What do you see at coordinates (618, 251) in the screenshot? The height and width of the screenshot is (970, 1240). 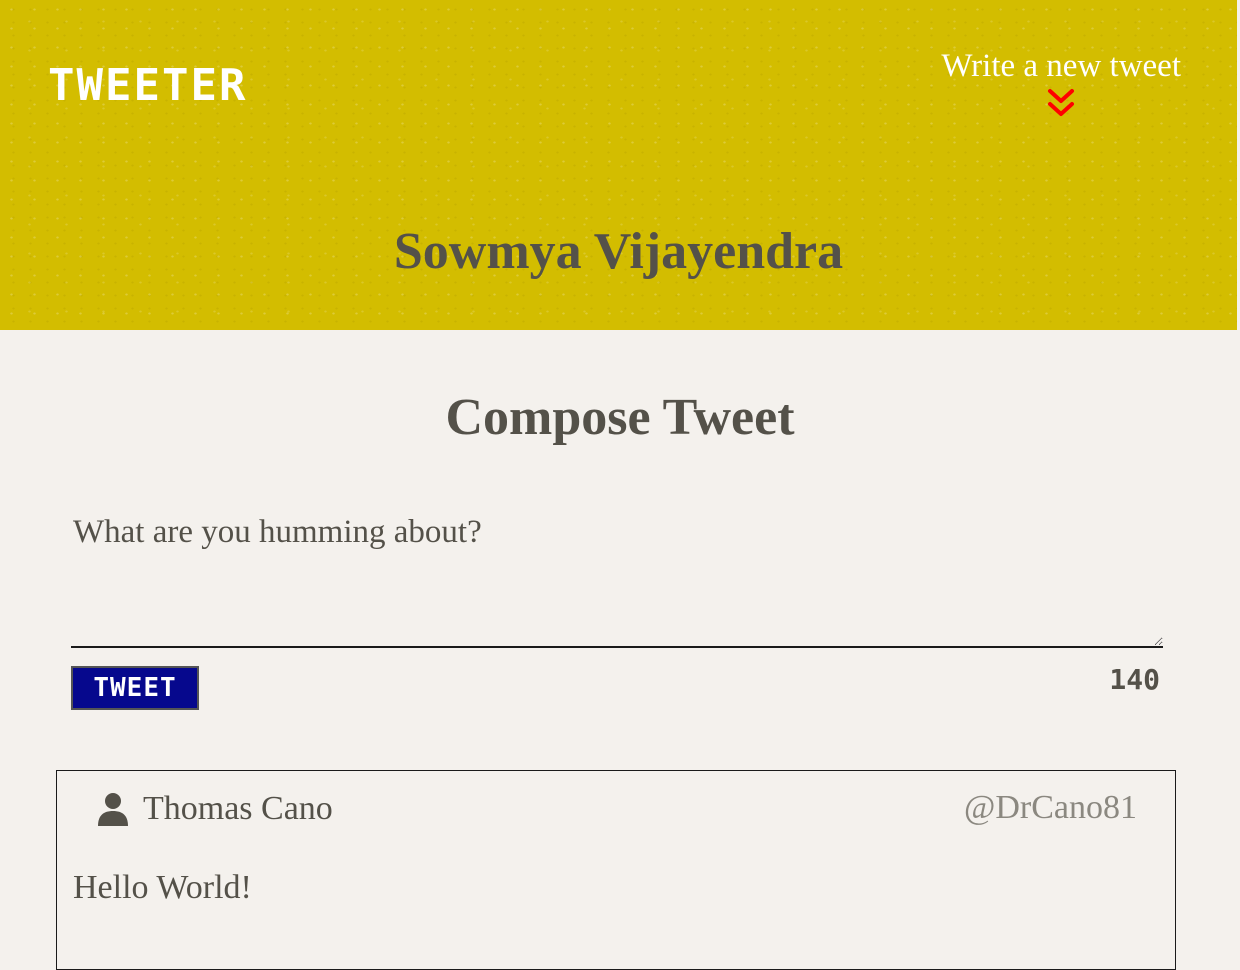 I see `profile-name: Sowmya Vijayendra` at bounding box center [618, 251].